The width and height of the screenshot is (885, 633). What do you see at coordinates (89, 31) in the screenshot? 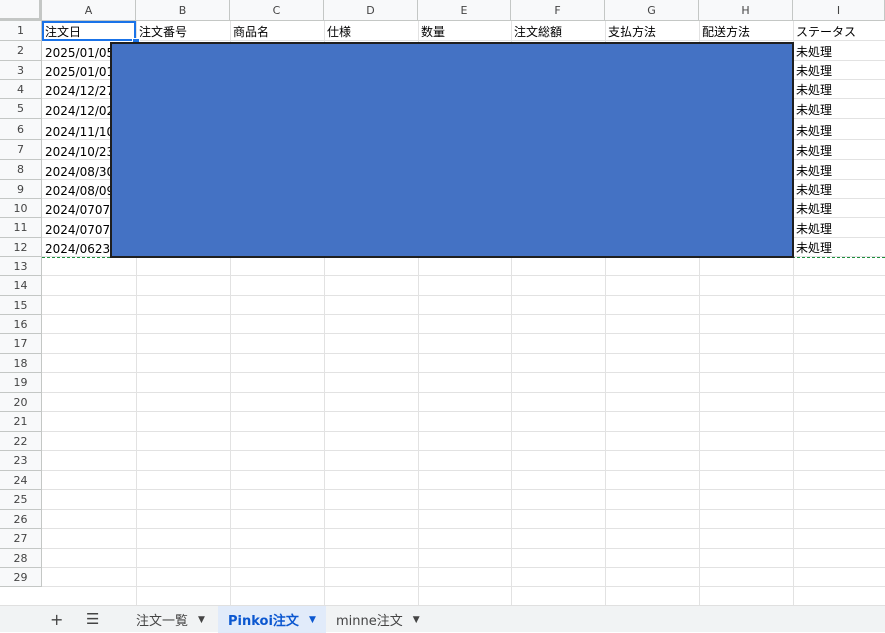
I see `selected-cell-outline` at bounding box center [89, 31].